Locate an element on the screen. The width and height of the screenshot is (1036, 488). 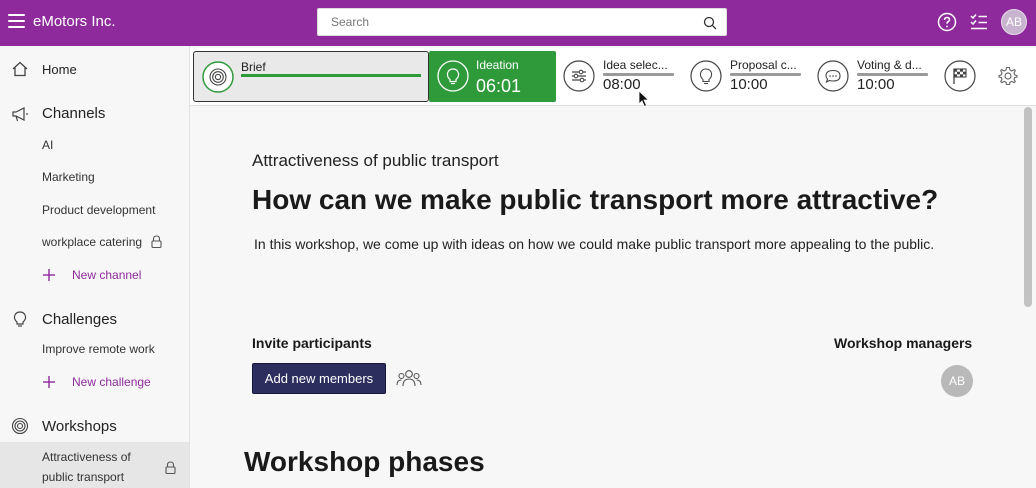
workshop-managers-heading: Workshop managers is located at coordinates (903, 343).